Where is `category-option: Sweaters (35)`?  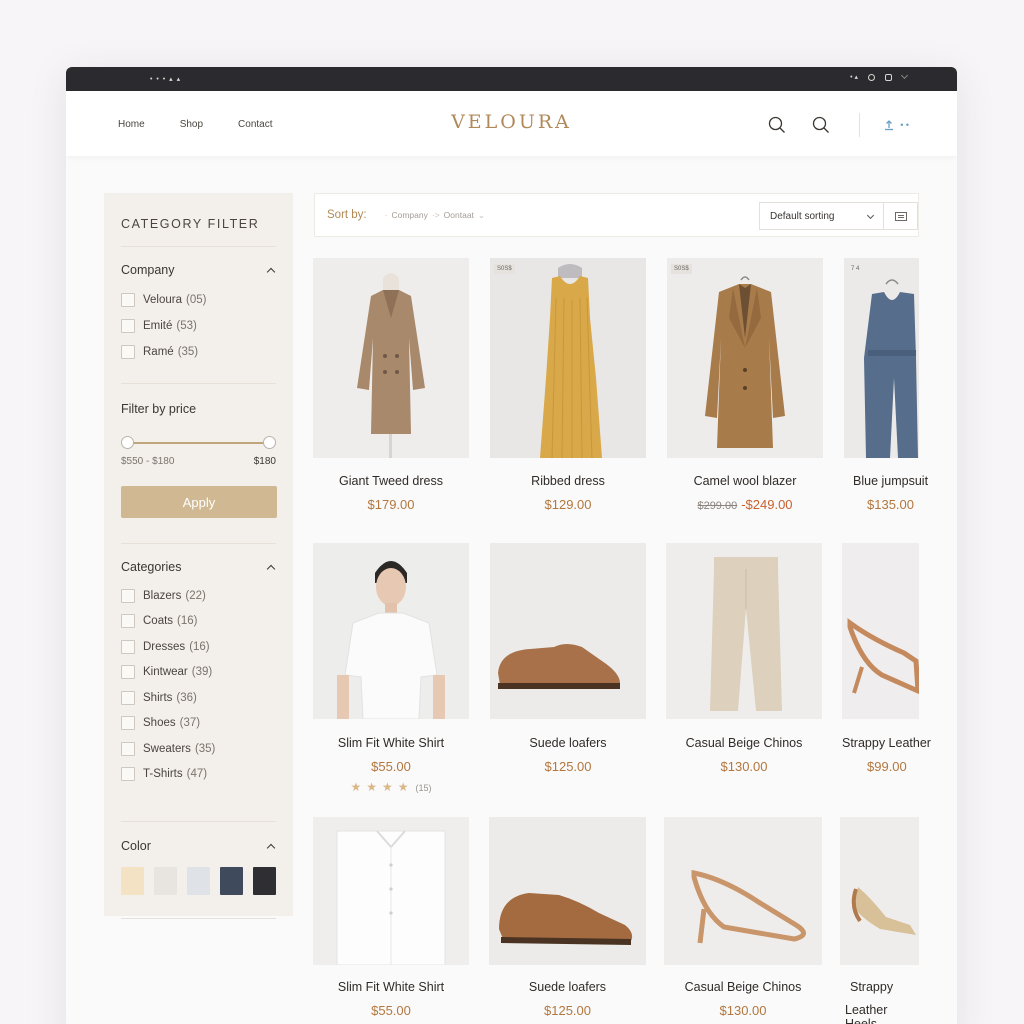 category-option: Sweaters (35) is located at coordinates (198, 749).